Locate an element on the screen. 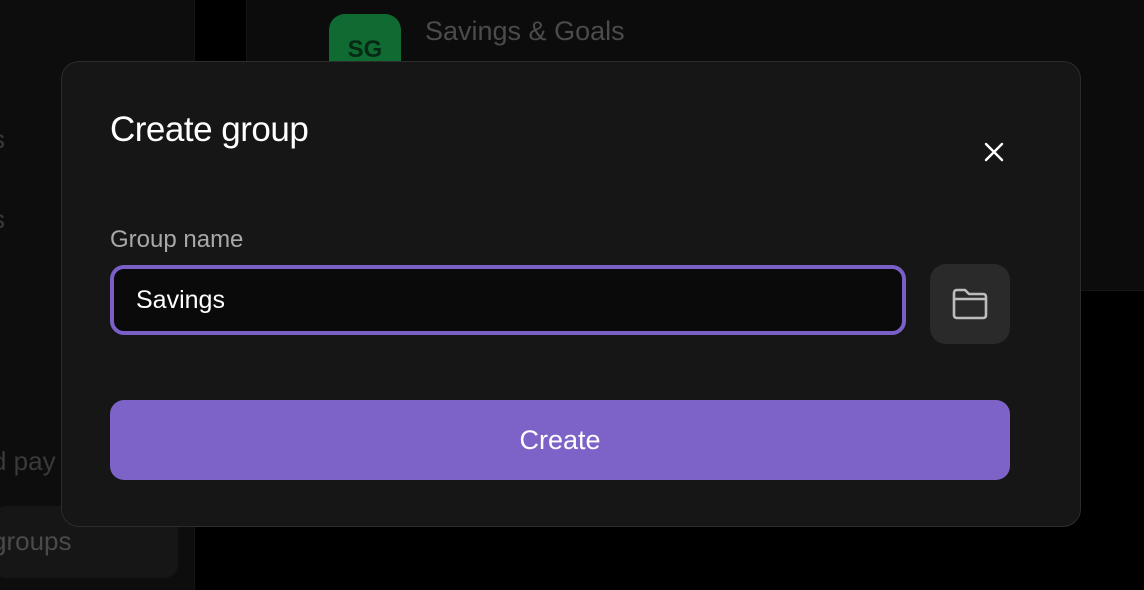  folder-button is located at coordinates (970, 304).